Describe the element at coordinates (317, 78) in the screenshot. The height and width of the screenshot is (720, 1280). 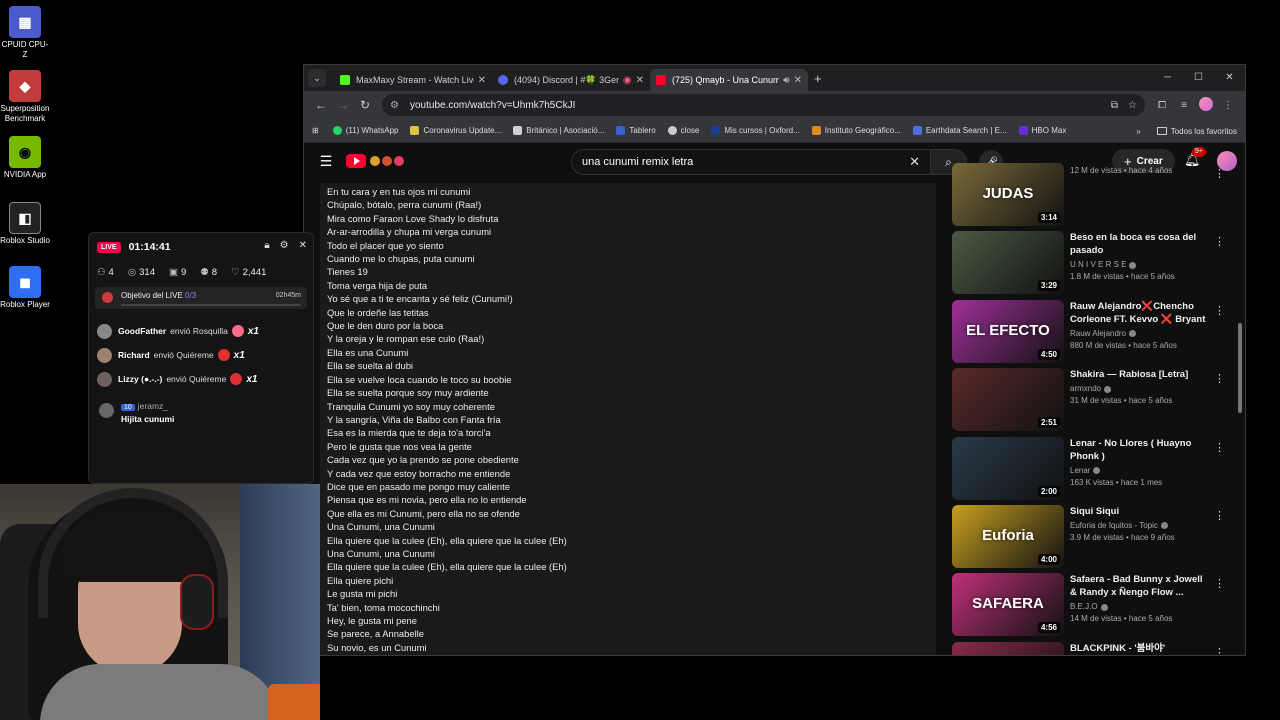
I see `tab-search-button: ⌄` at that location.